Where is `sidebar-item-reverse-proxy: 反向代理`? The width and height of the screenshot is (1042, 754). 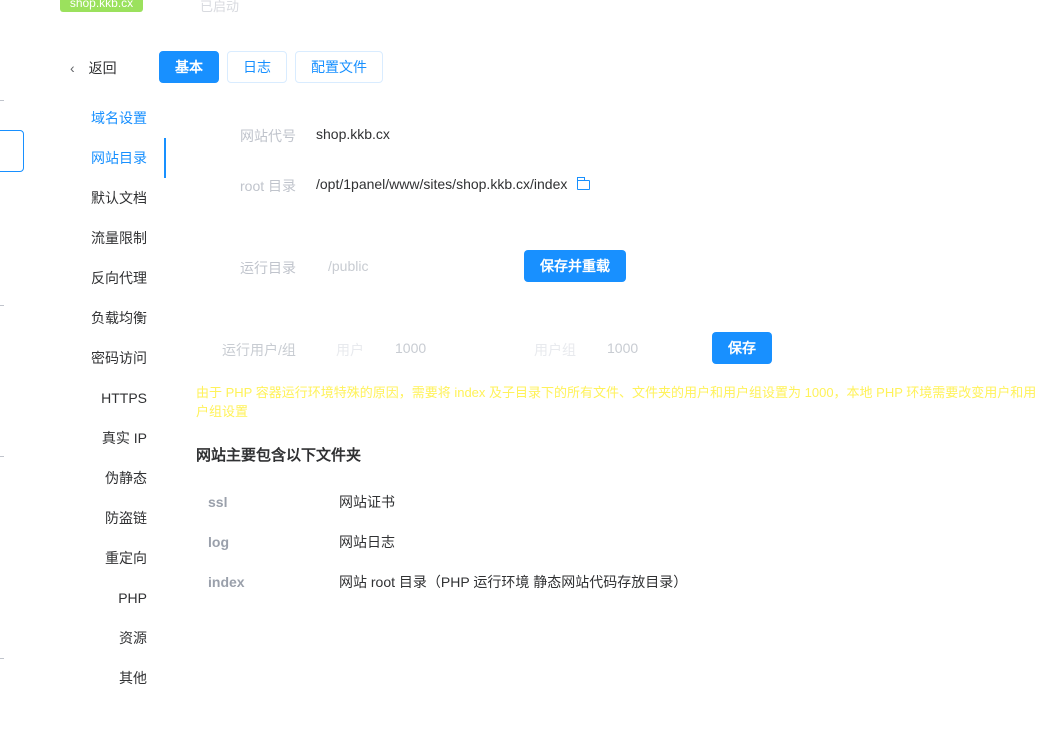
sidebar-item-reverse-proxy: 反向代理 is located at coordinates (83, 278).